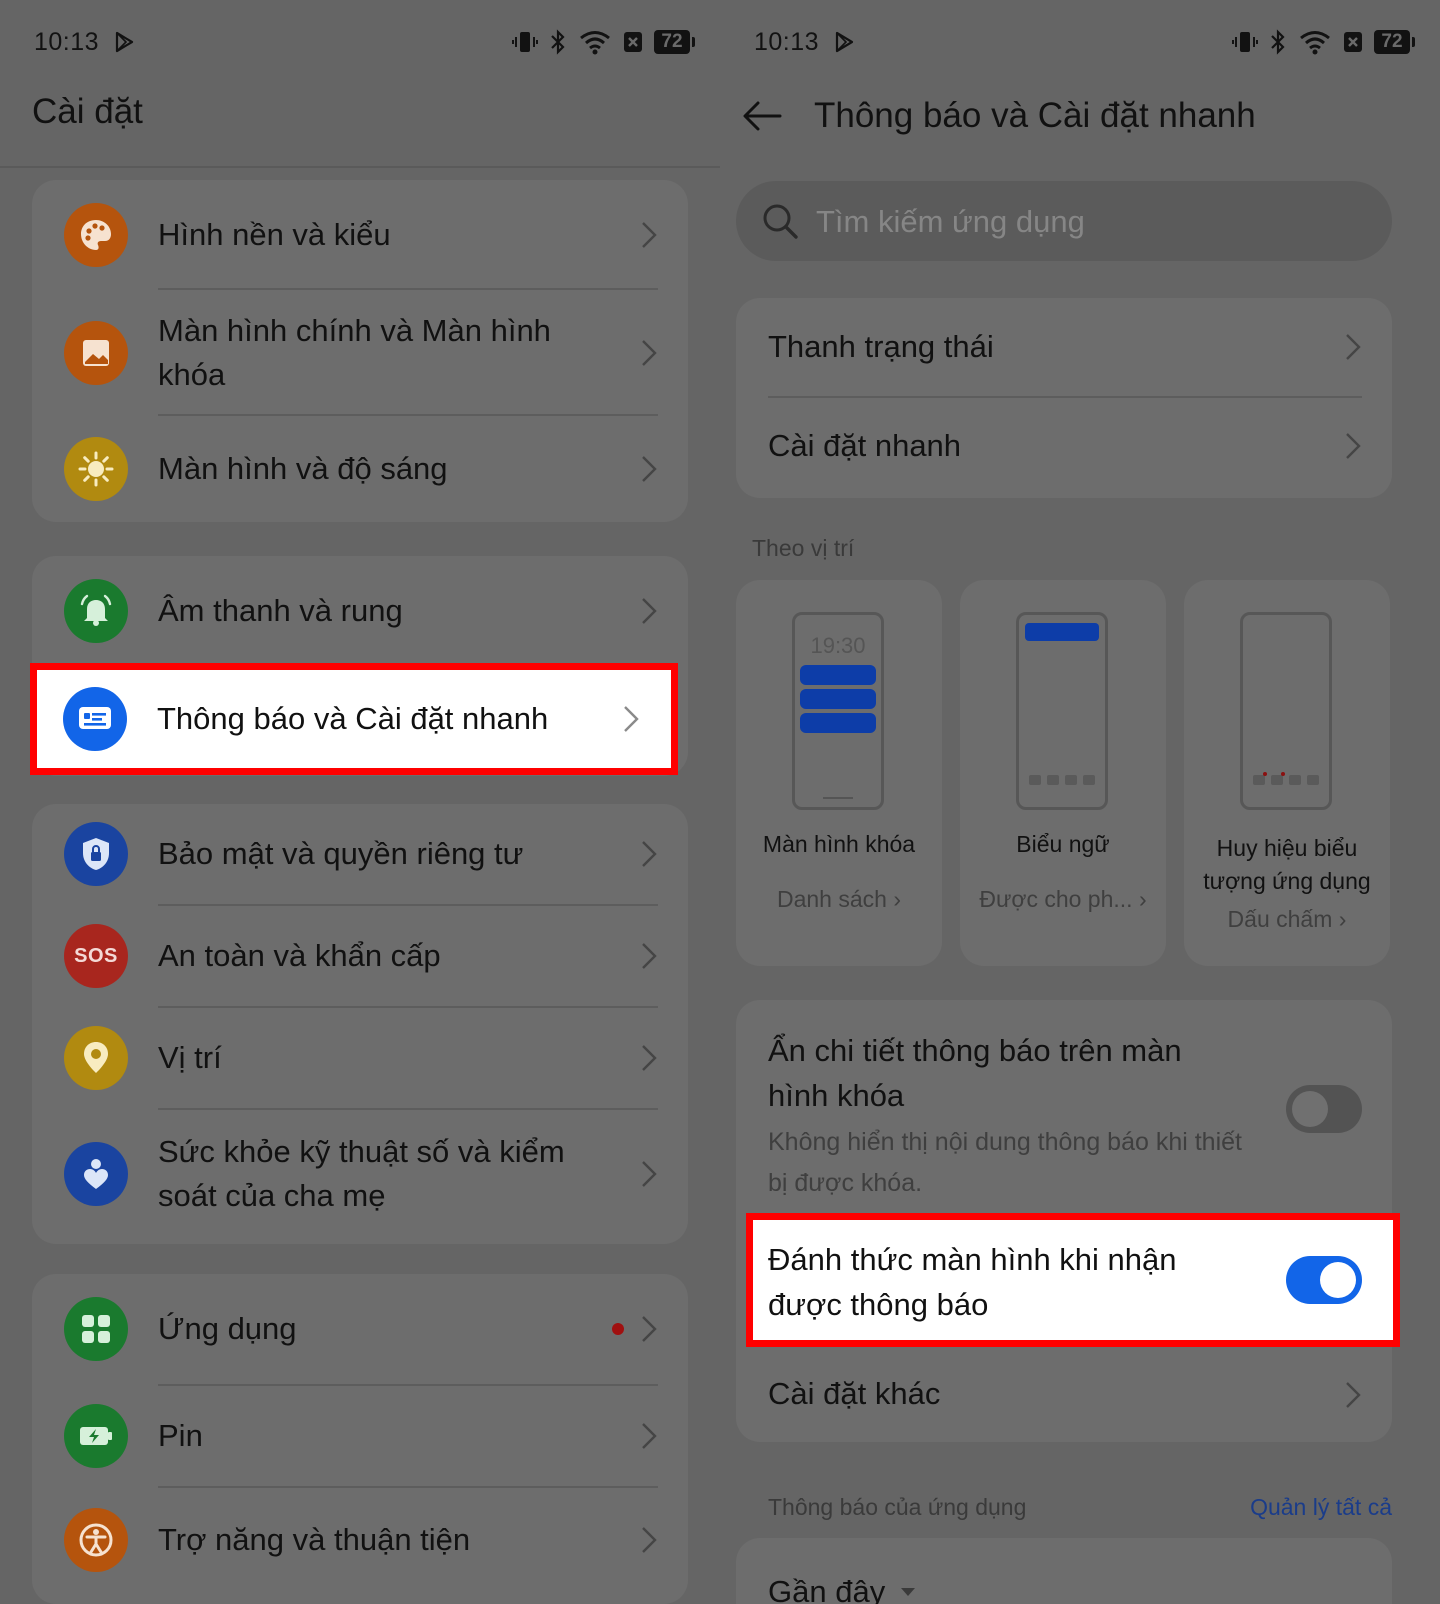  What do you see at coordinates (1064, 1571) in the screenshot?
I see `recent-apps-card: Gần đây` at bounding box center [1064, 1571].